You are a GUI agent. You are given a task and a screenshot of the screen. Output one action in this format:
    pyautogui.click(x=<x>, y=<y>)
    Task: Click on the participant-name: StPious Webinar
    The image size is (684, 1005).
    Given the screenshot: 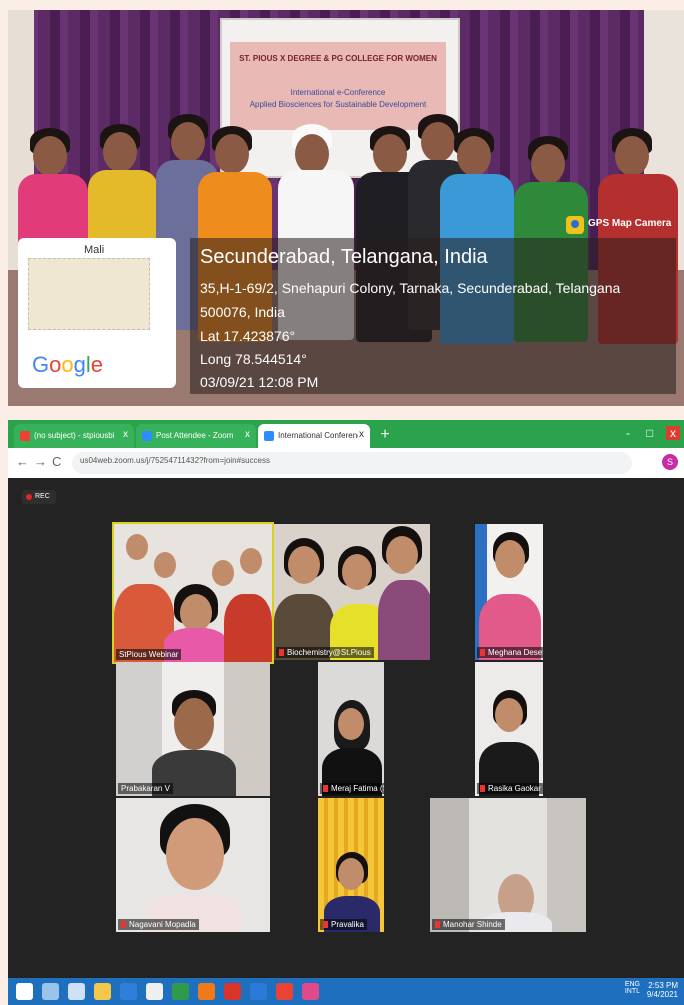 What is the action you would take?
    pyautogui.click(x=149, y=654)
    